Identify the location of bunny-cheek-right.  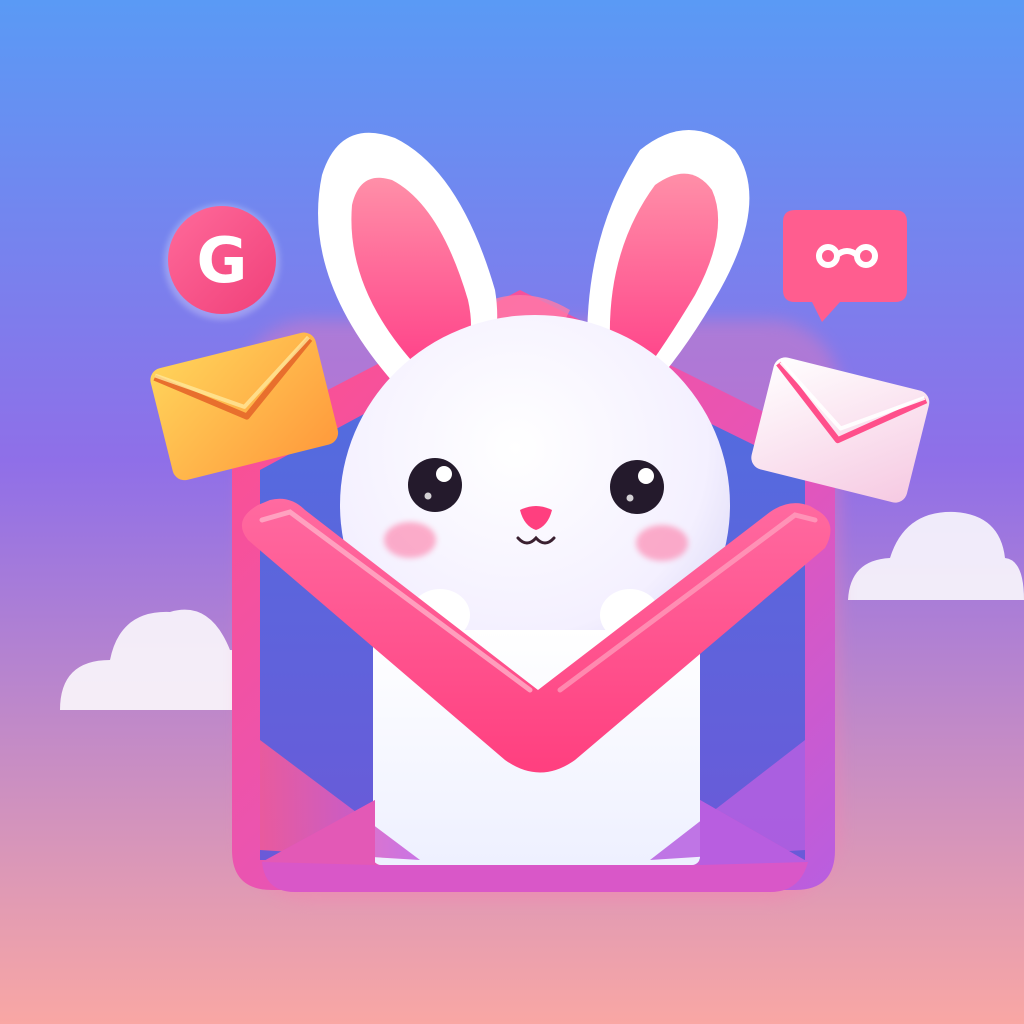
(662, 543).